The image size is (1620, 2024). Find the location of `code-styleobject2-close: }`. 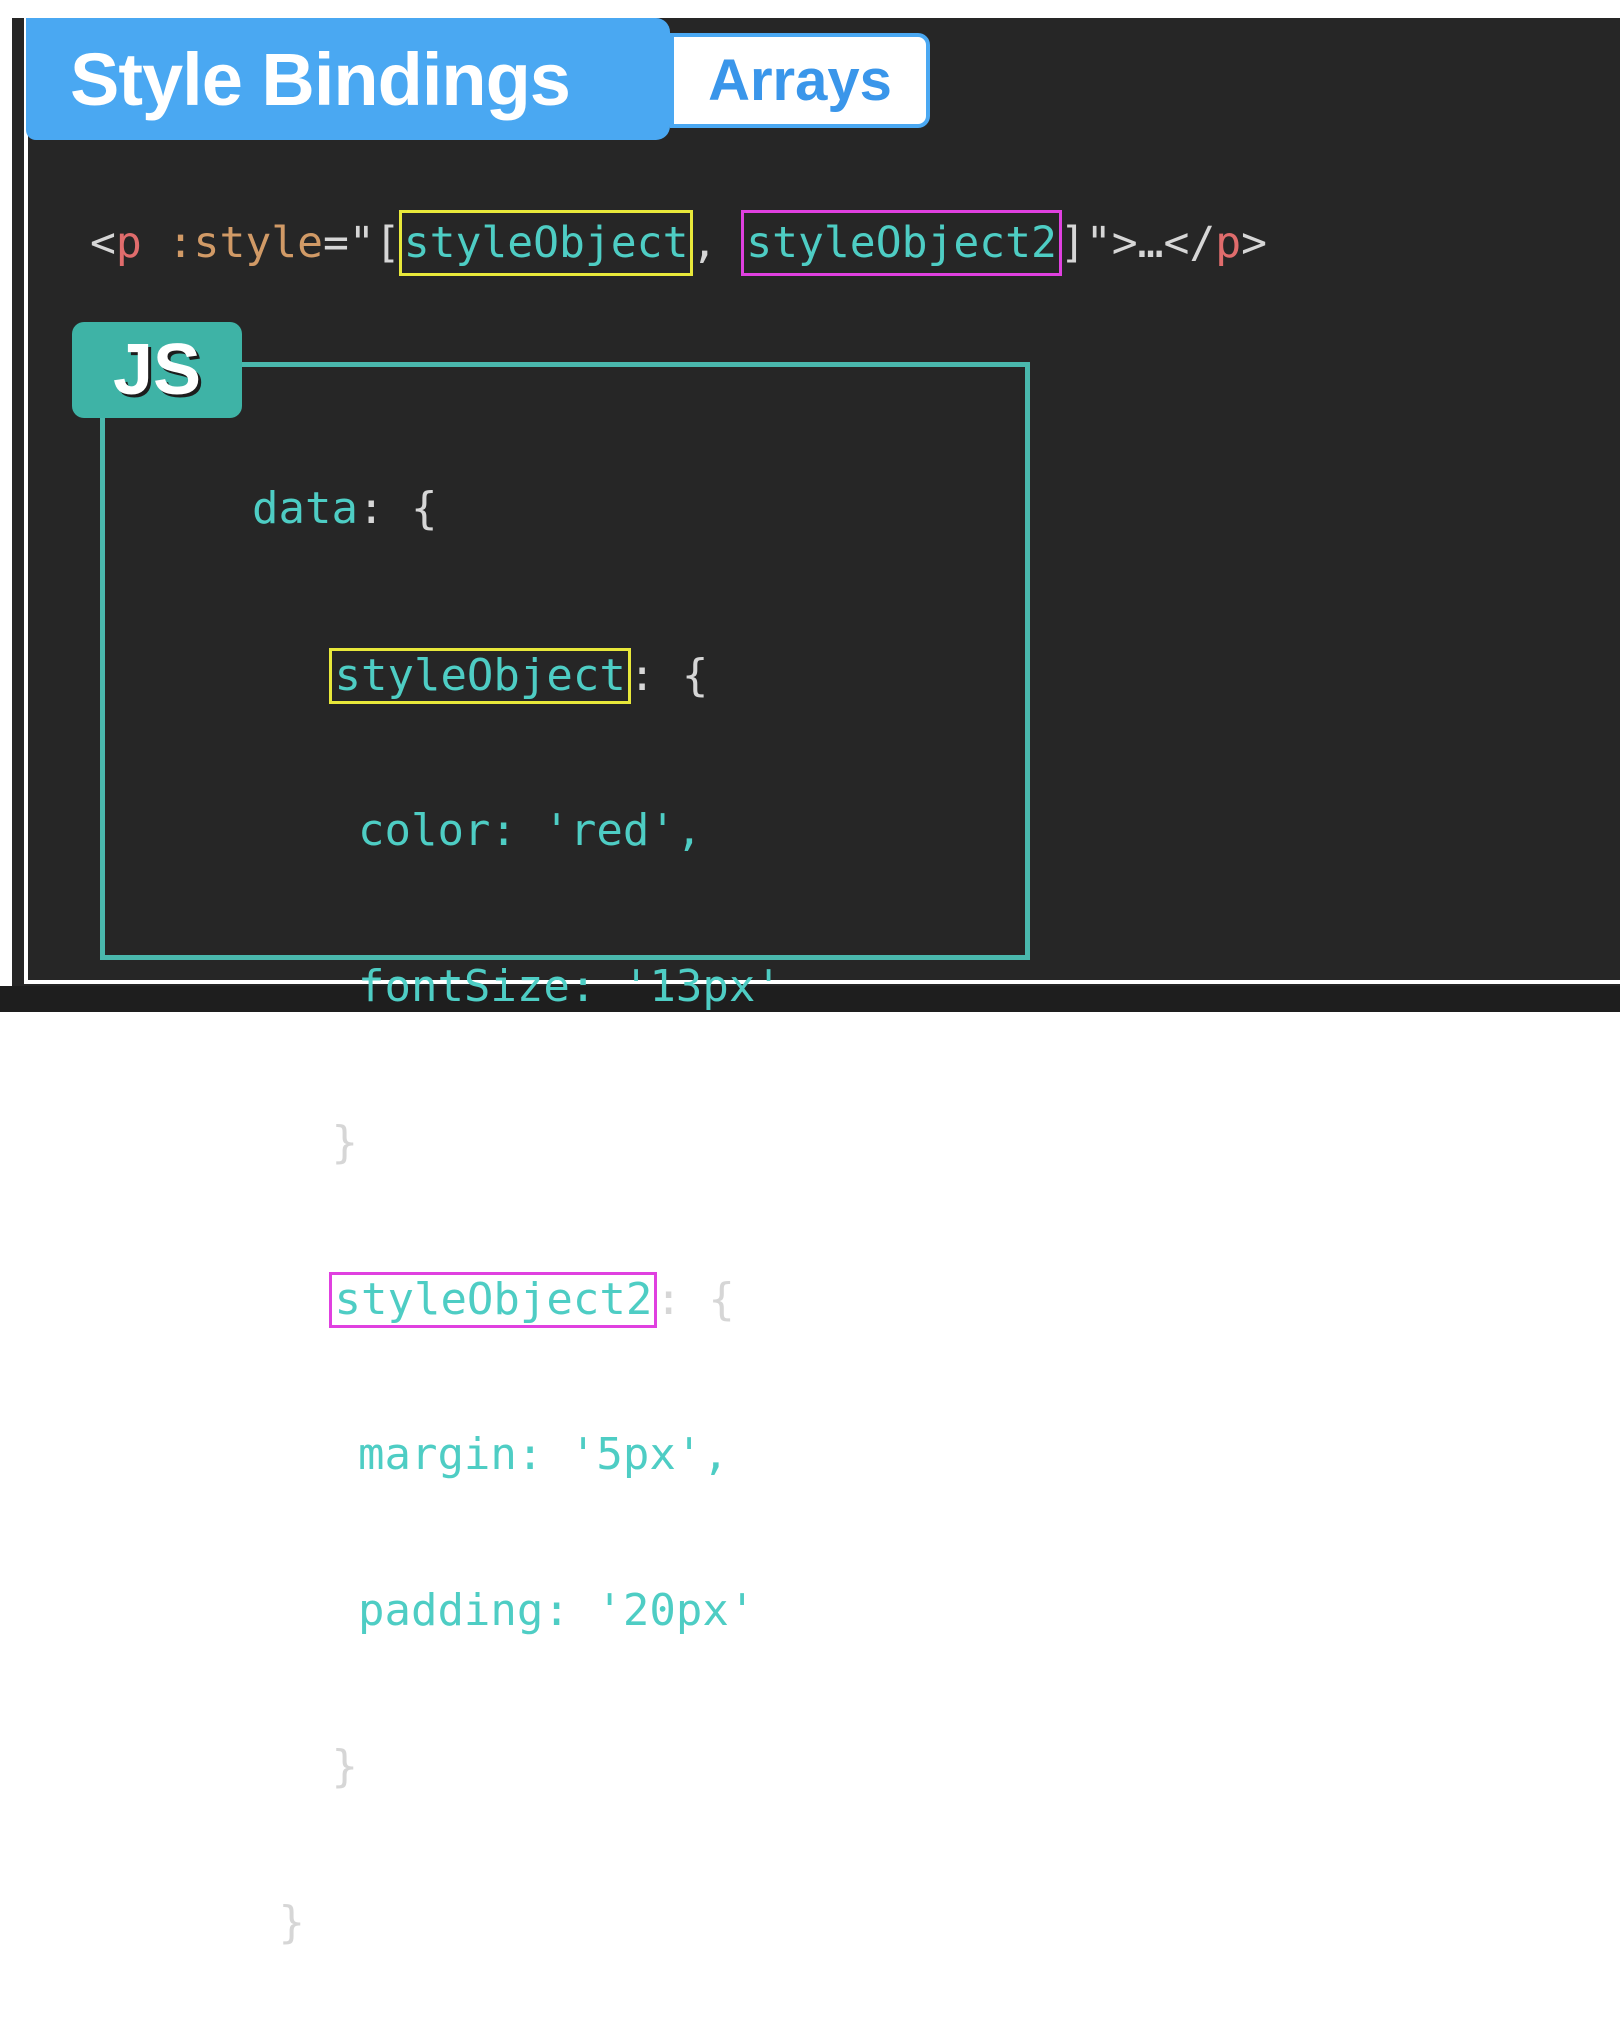

code-styleobject2-close: } is located at coordinates (344, 1766).